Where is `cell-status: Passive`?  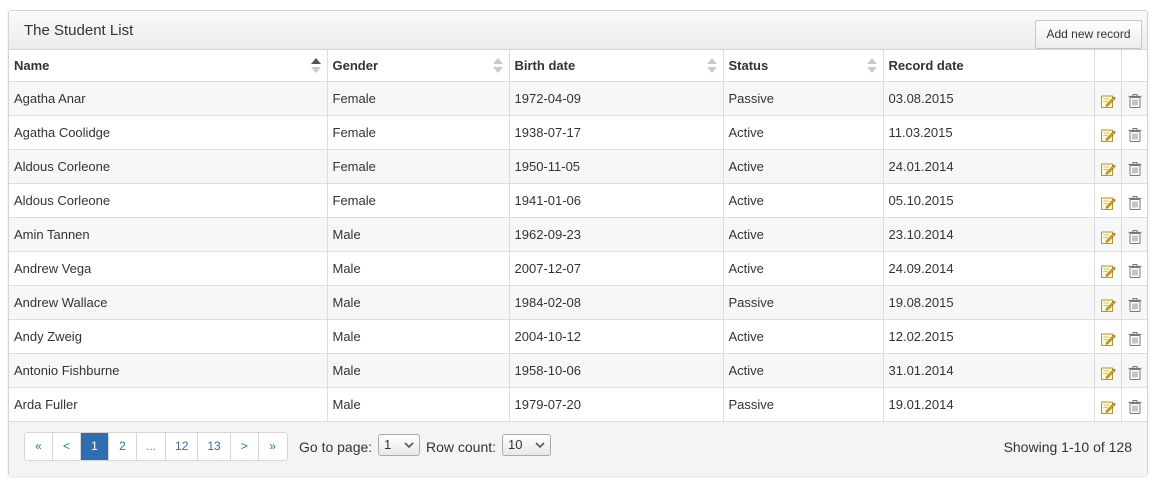
cell-status: Passive is located at coordinates (803, 302).